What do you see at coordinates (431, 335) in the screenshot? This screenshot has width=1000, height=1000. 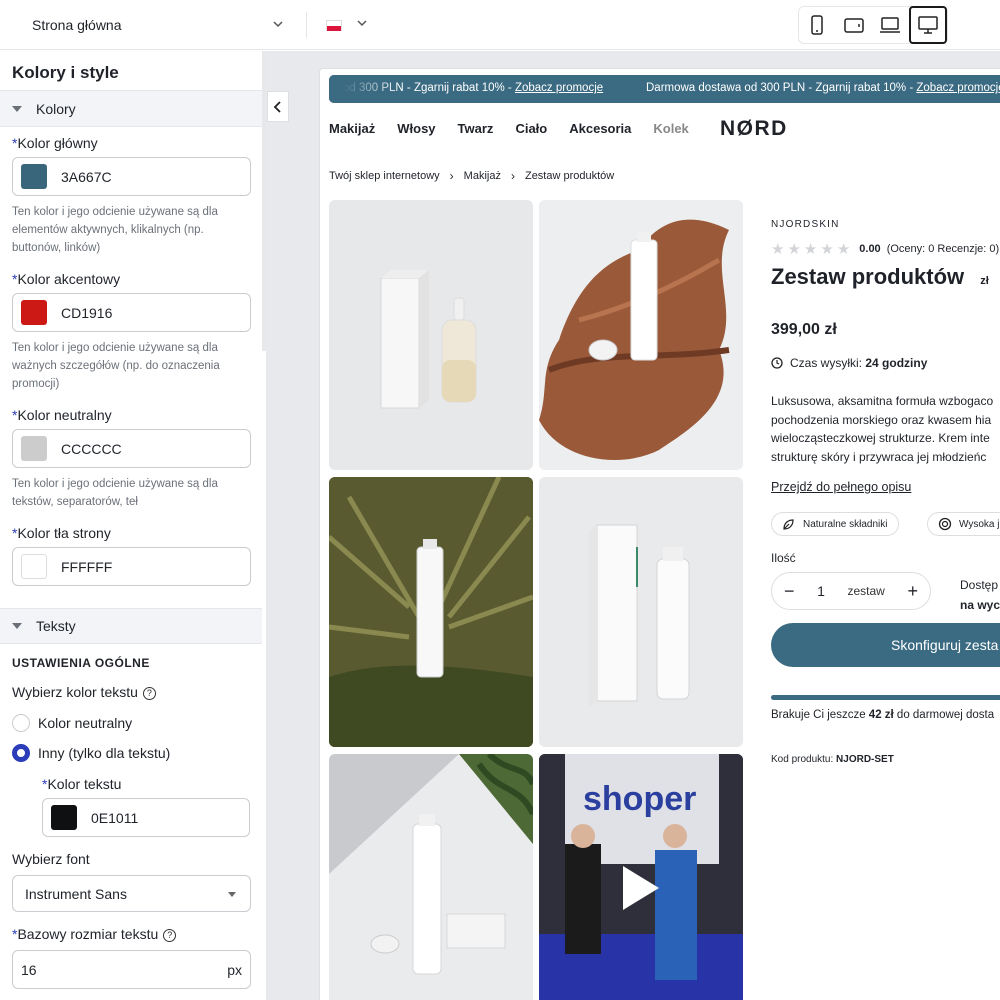 I see `product-image-serum-box` at bounding box center [431, 335].